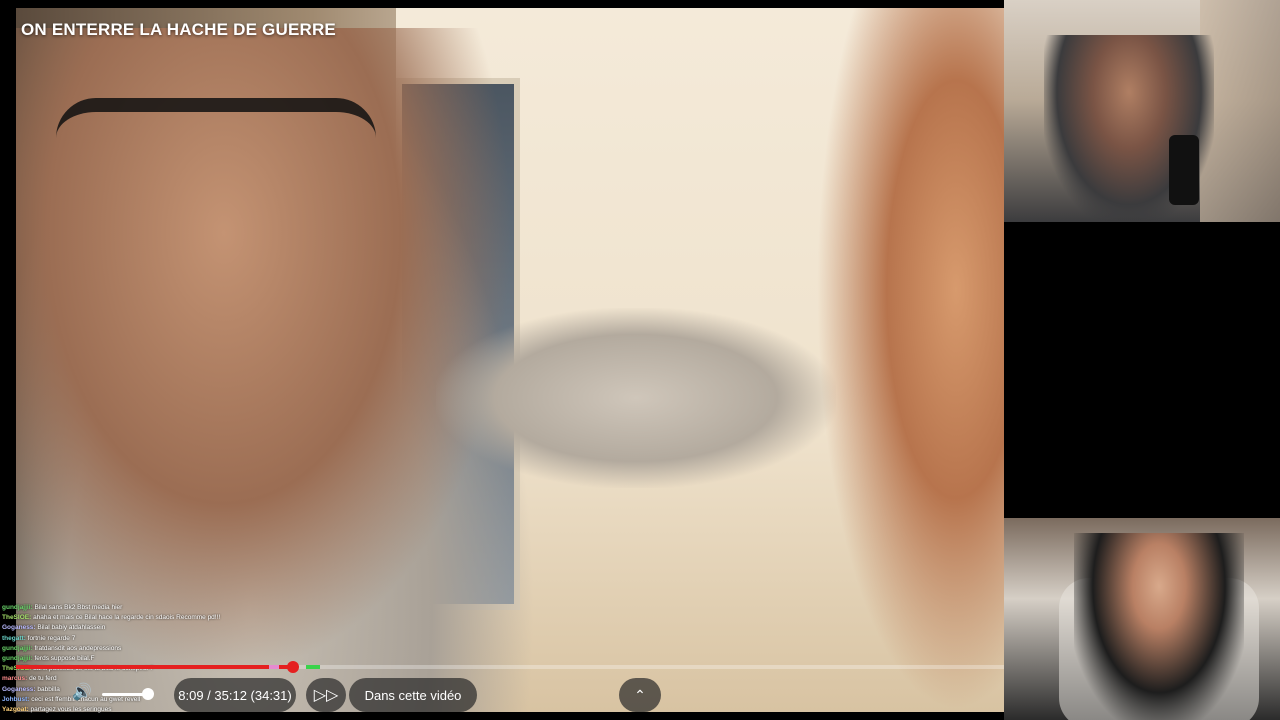 This screenshot has width=1280, height=720. Describe the element at coordinates (148, 694) in the screenshot. I see `volume-slider-knob` at that location.